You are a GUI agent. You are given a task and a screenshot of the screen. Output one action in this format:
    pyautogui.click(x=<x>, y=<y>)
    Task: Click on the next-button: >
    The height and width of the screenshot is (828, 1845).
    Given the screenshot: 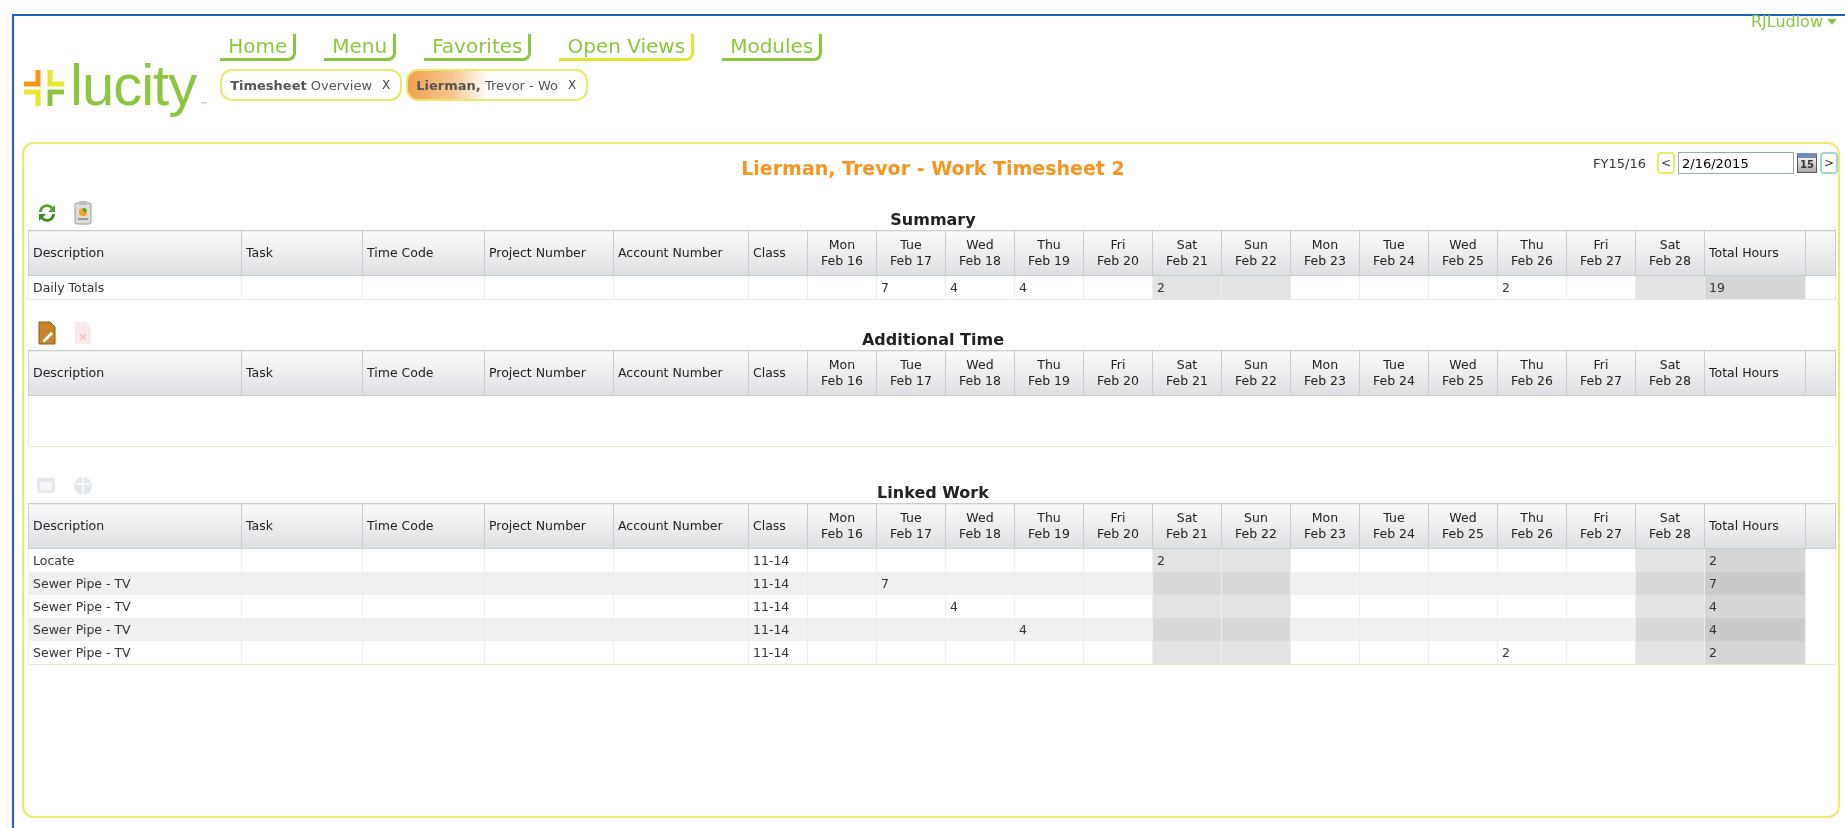 What is the action you would take?
    pyautogui.click(x=1829, y=163)
    